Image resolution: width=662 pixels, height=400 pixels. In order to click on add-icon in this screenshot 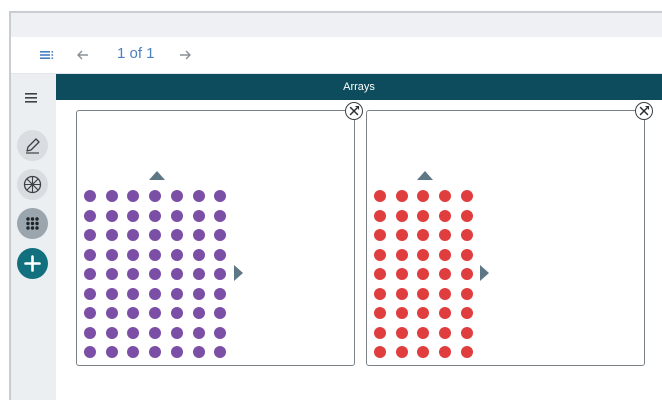, I will do `click(32, 263)`.